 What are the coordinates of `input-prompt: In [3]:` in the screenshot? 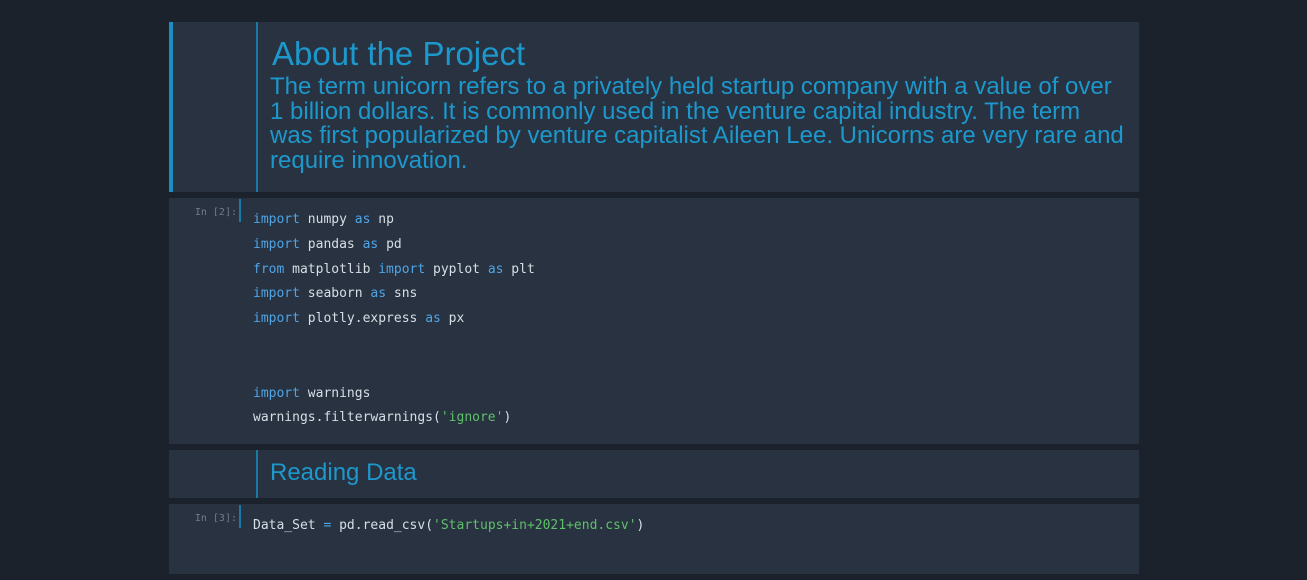 It's located at (215, 518).